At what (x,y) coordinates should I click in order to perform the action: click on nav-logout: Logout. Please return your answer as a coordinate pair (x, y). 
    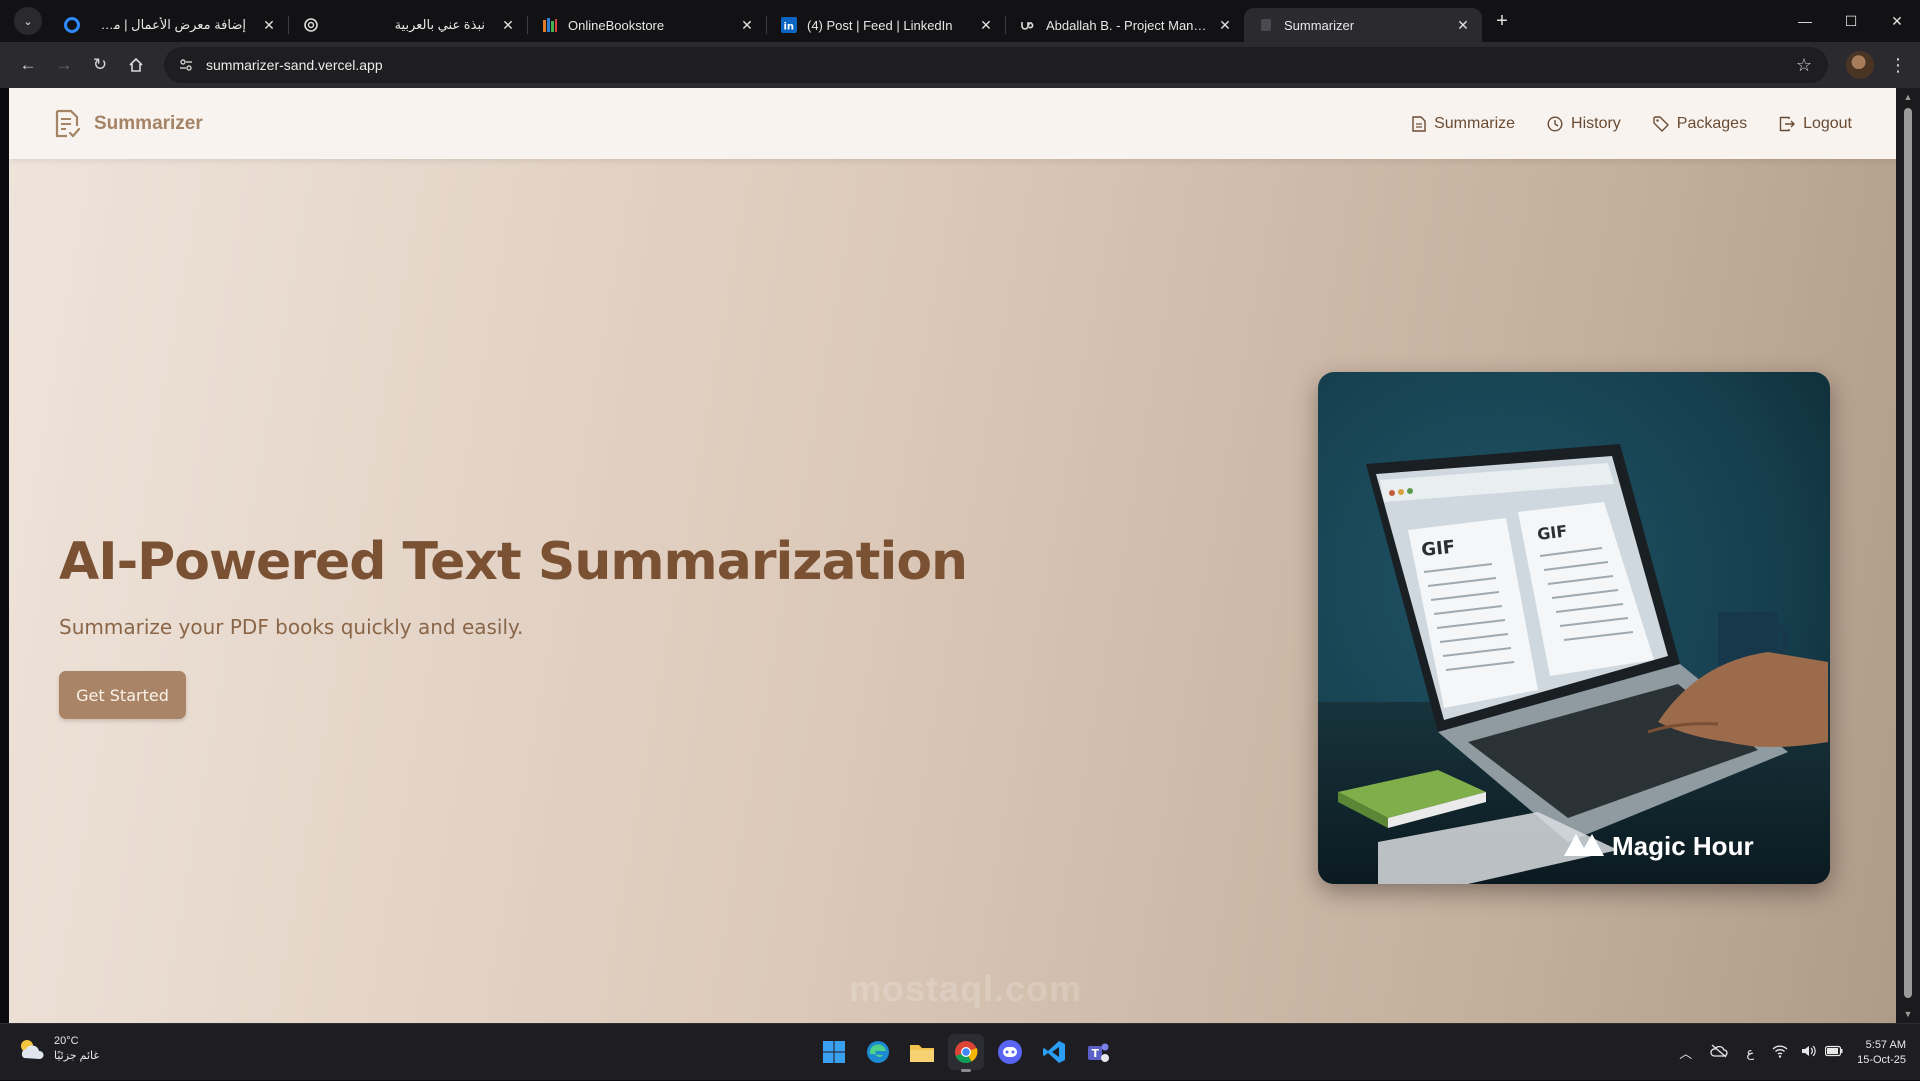
    Looking at the image, I should click on (1815, 124).